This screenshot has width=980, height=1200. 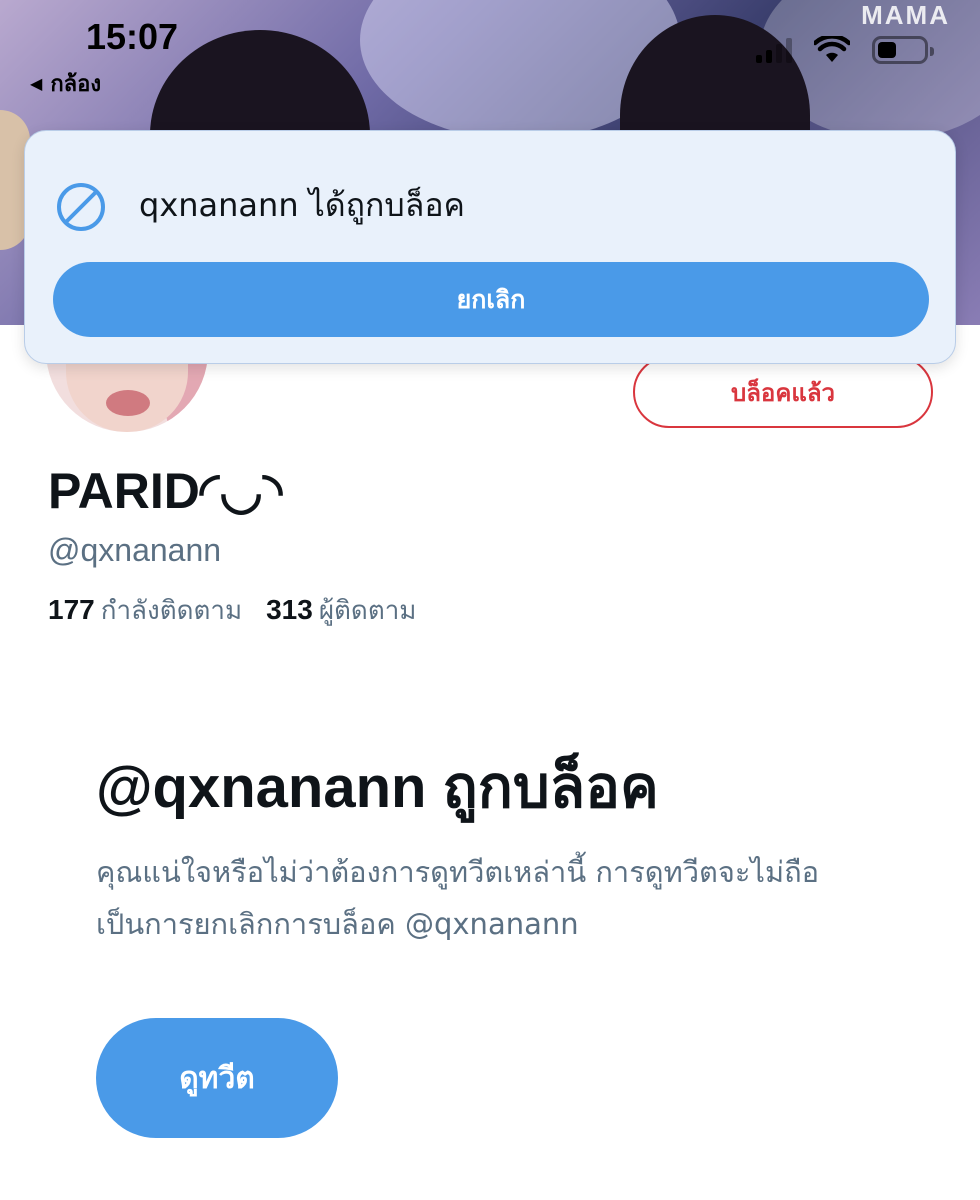 I want to click on status-time: 15:07, so click(x=132, y=36).